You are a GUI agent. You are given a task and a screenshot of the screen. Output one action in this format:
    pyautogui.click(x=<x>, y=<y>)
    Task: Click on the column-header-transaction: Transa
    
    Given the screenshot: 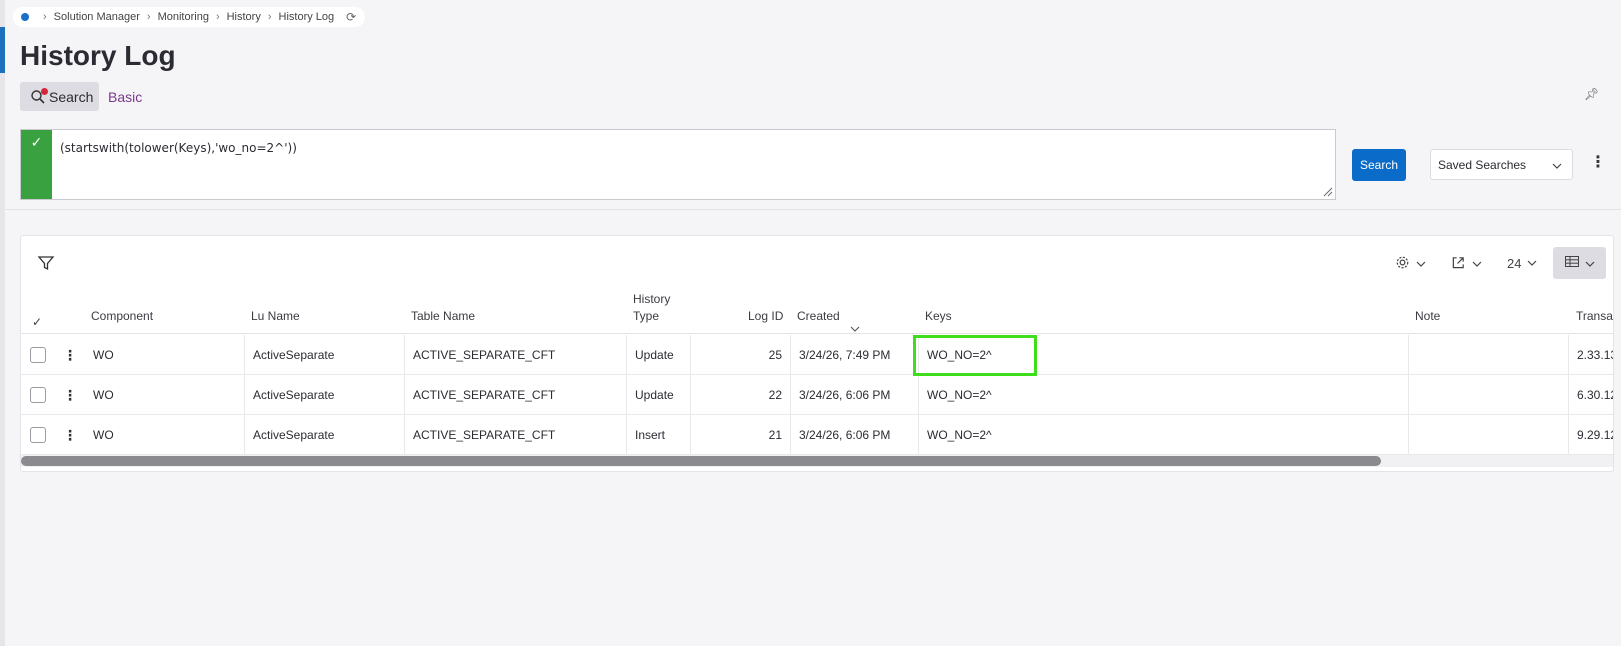 What is the action you would take?
    pyautogui.click(x=1594, y=316)
    